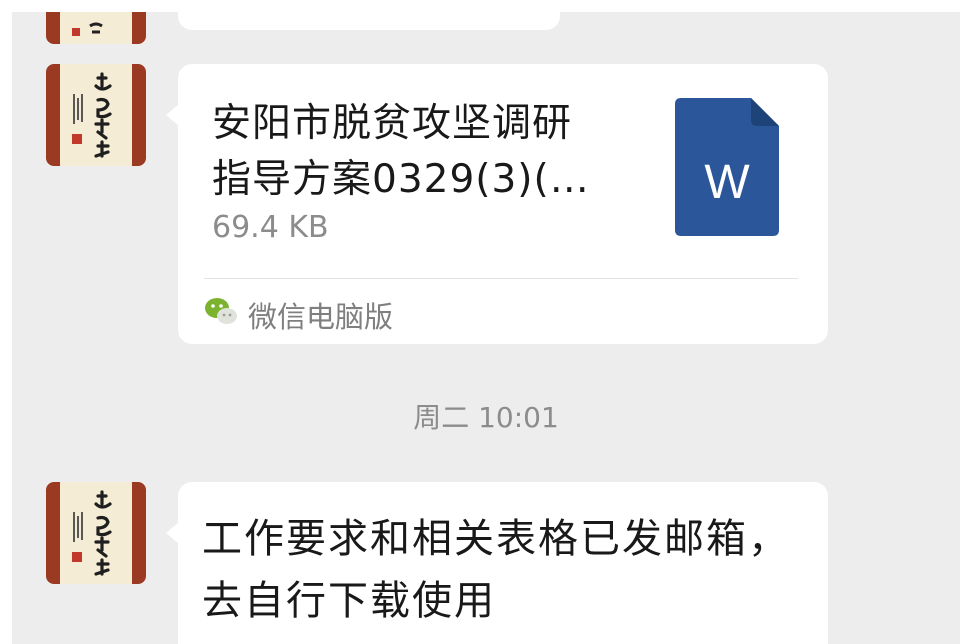  I want to click on message-timestamp: 周二 10:01, so click(486, 417).